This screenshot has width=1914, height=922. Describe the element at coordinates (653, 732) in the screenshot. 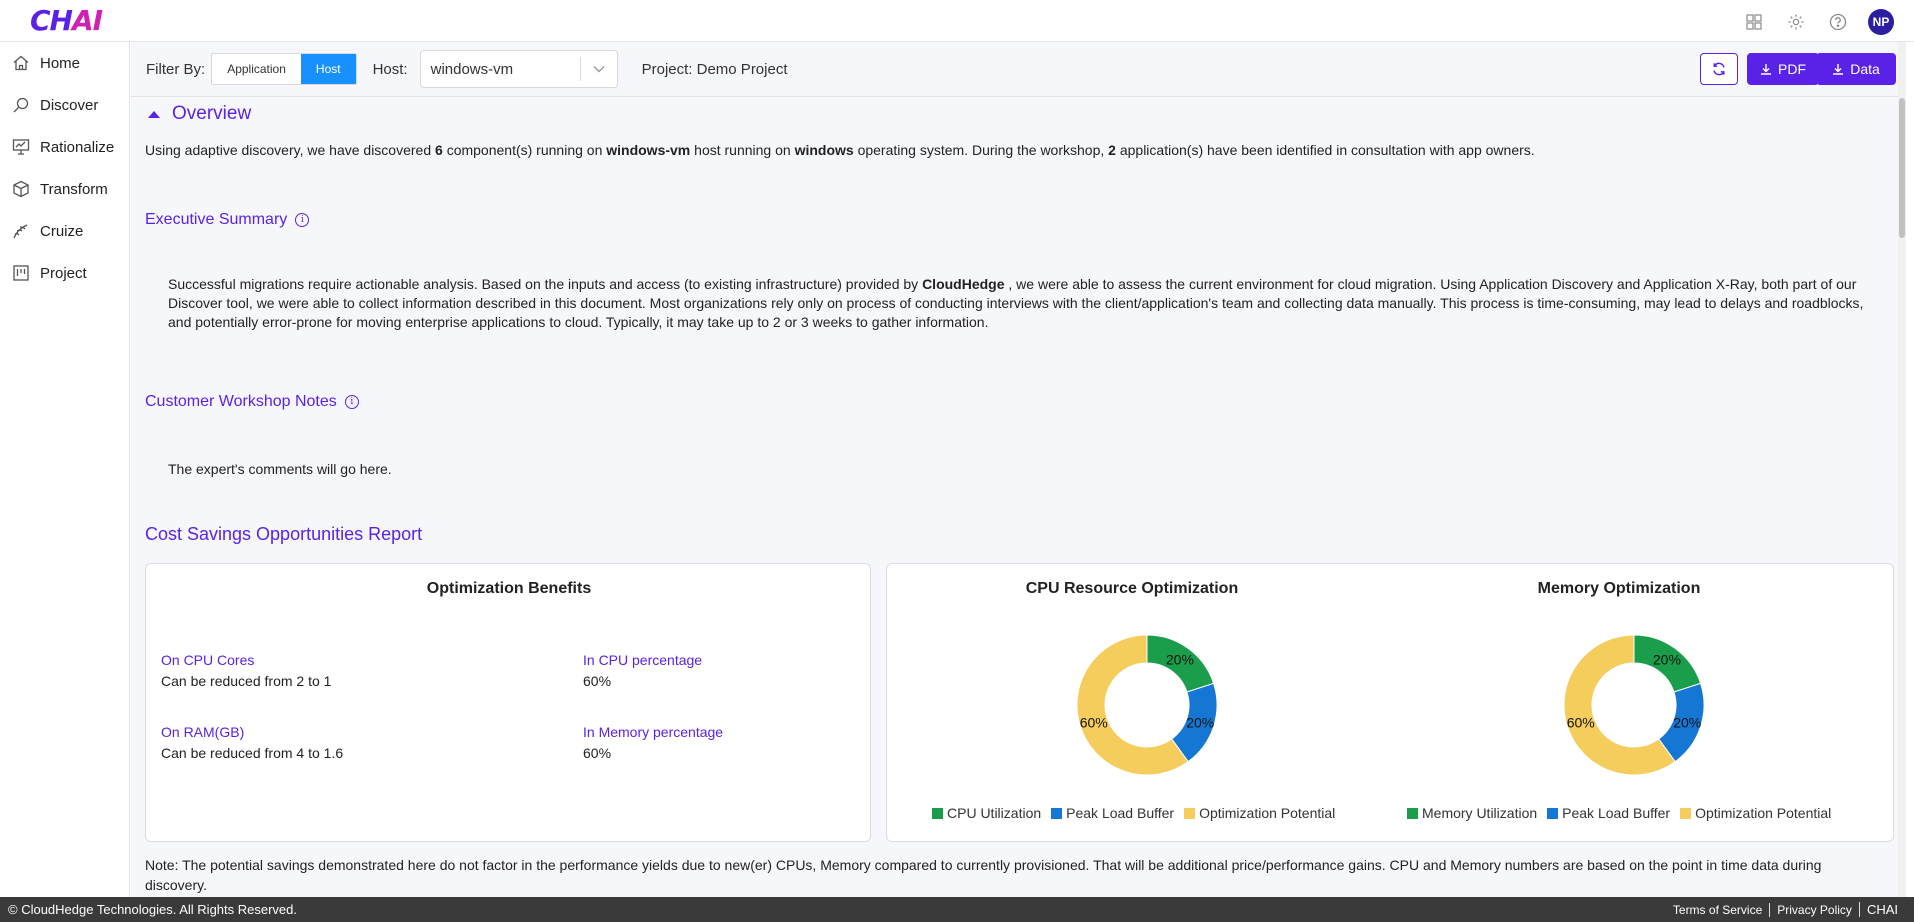

I see `metric-label: In Memory percentage` at that location.